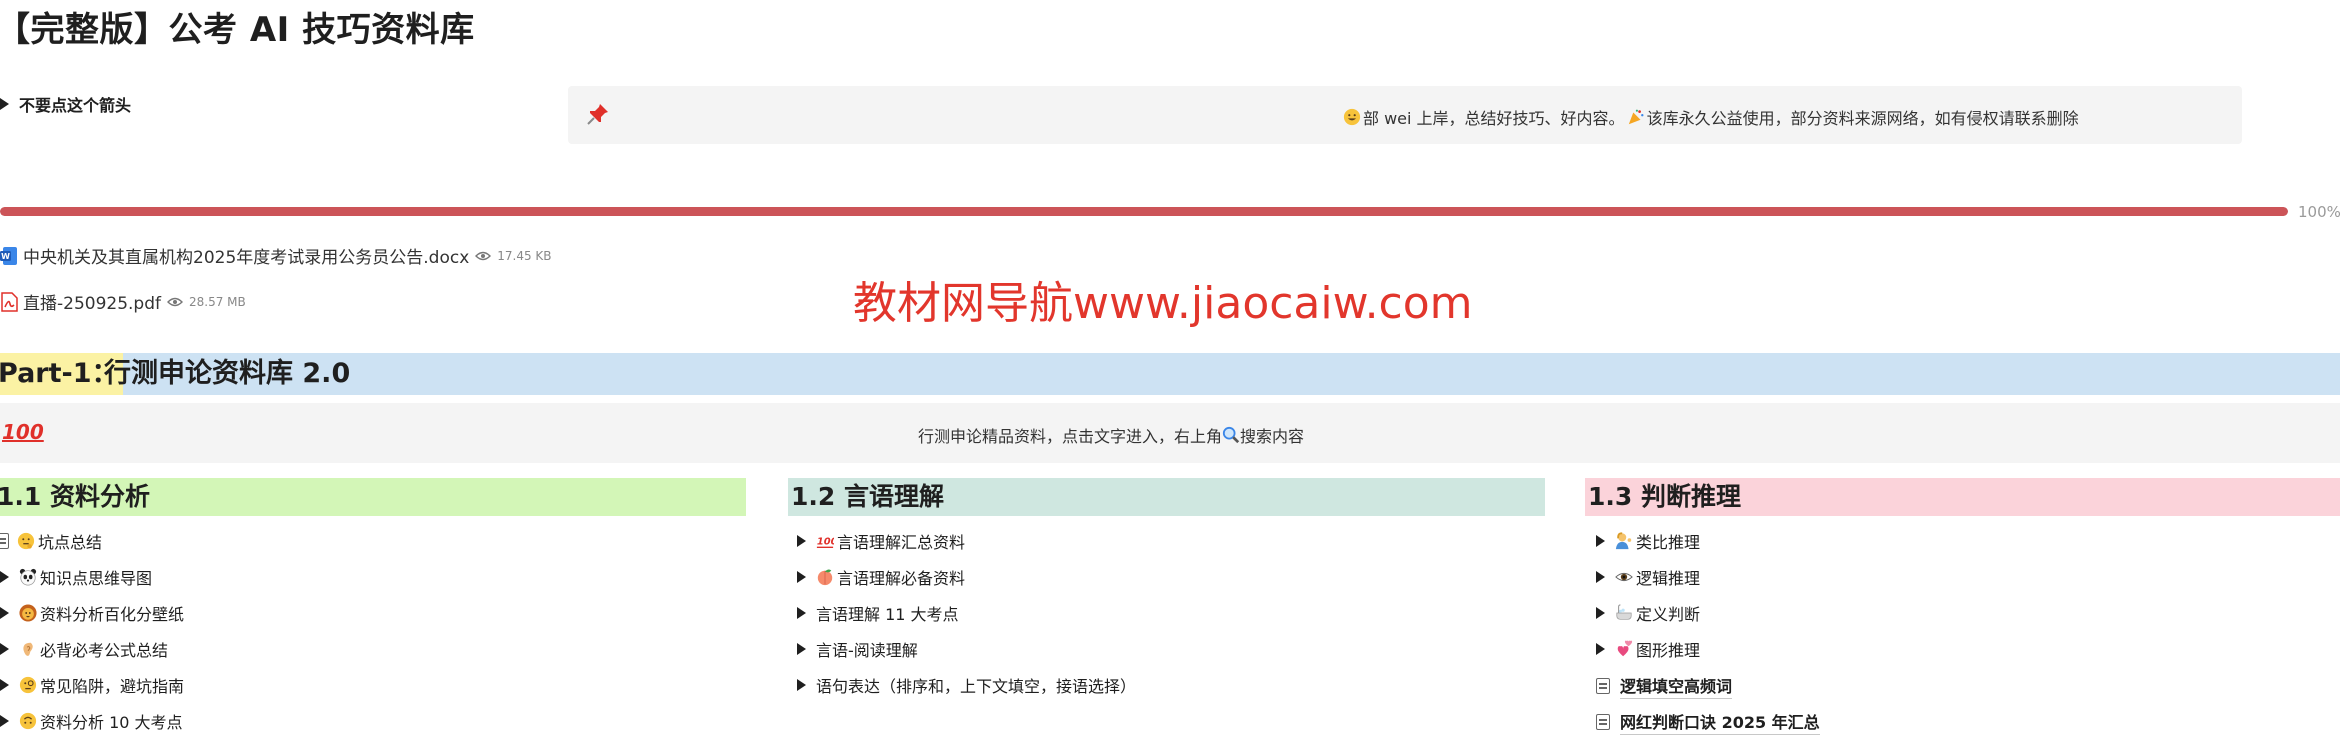 This screenshot has height=738, width=2340. I want to click on section-heading-verbal: 1.2 言语理解, so click(1166, 497).